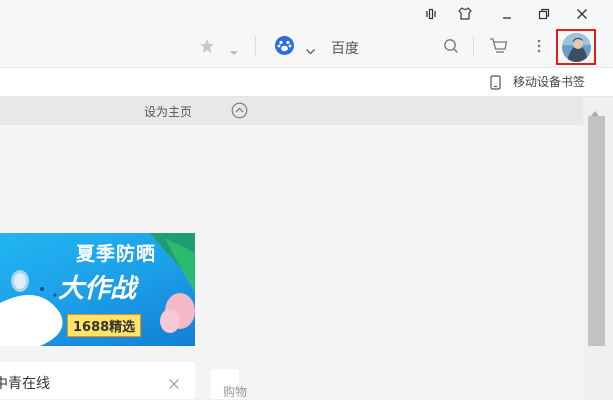 The width and height of the screenshot is (613, 400). I want to click on search-engine-name: 百度, so click(345, 48).